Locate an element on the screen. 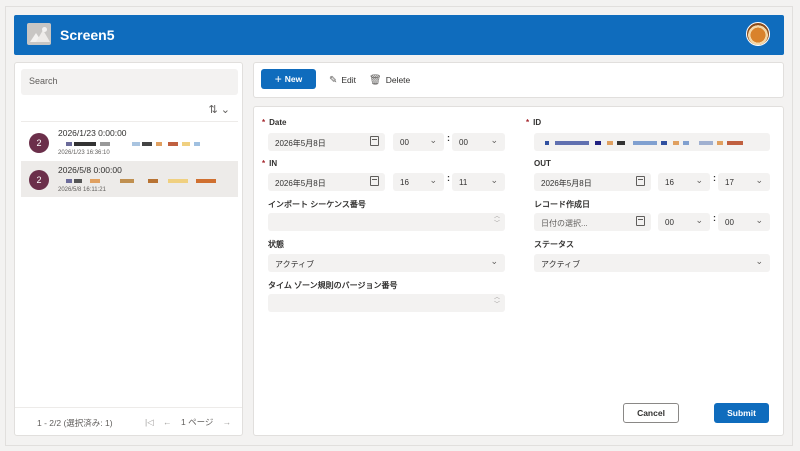 Image resolution: width=800 pixels, height=451 pixels. status-label: ステータス is located at coordinates (554, 244).